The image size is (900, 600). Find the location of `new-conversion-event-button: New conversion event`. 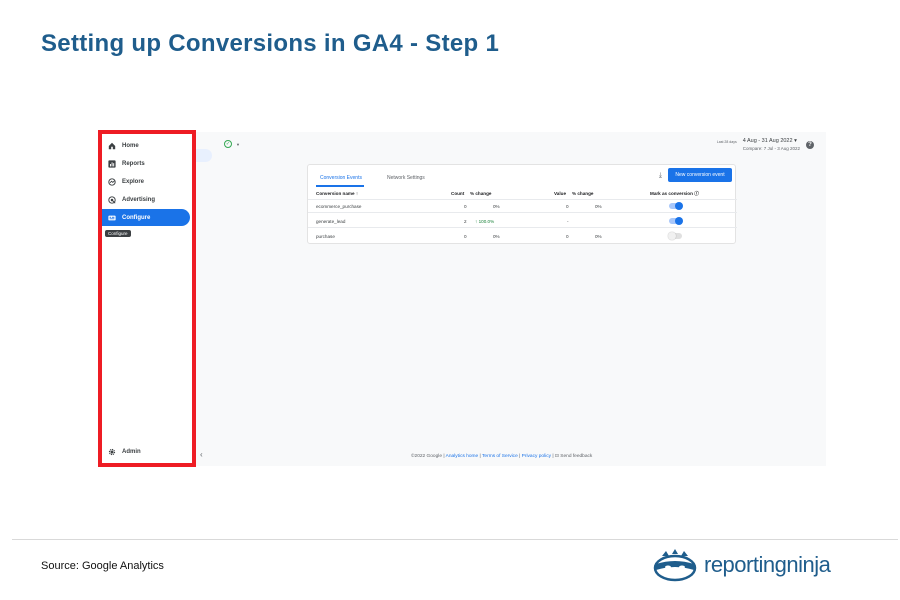

new-conversion-event-button: New conversion event is located at coordinates (700, 175).